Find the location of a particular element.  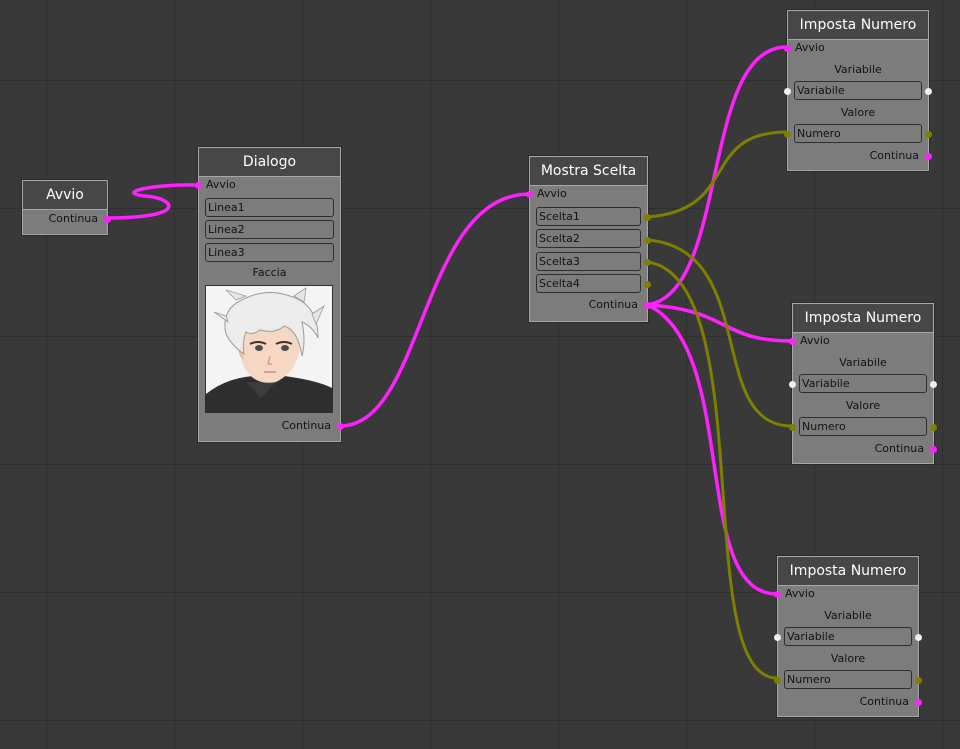

flow-wire-dialogo-to-mostra-scelta is located at coordinates (435, 310).